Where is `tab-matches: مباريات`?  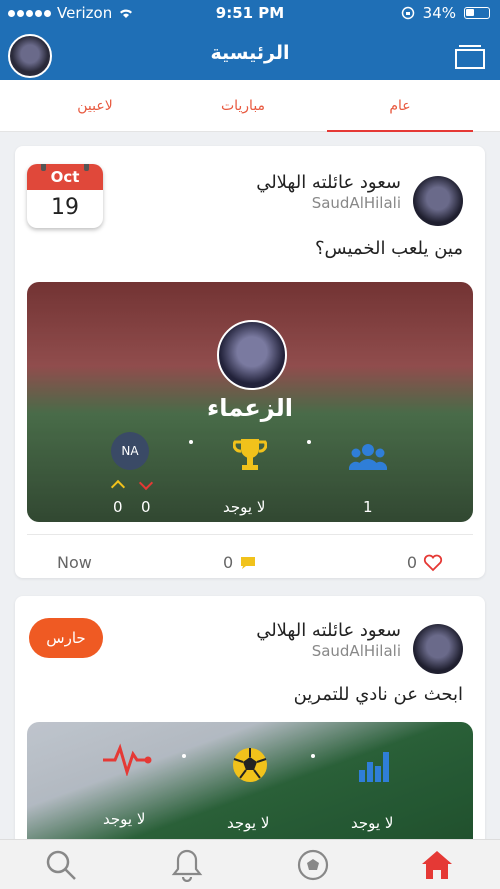 tab-matches: مباريات is located at coordinates (243, 106).